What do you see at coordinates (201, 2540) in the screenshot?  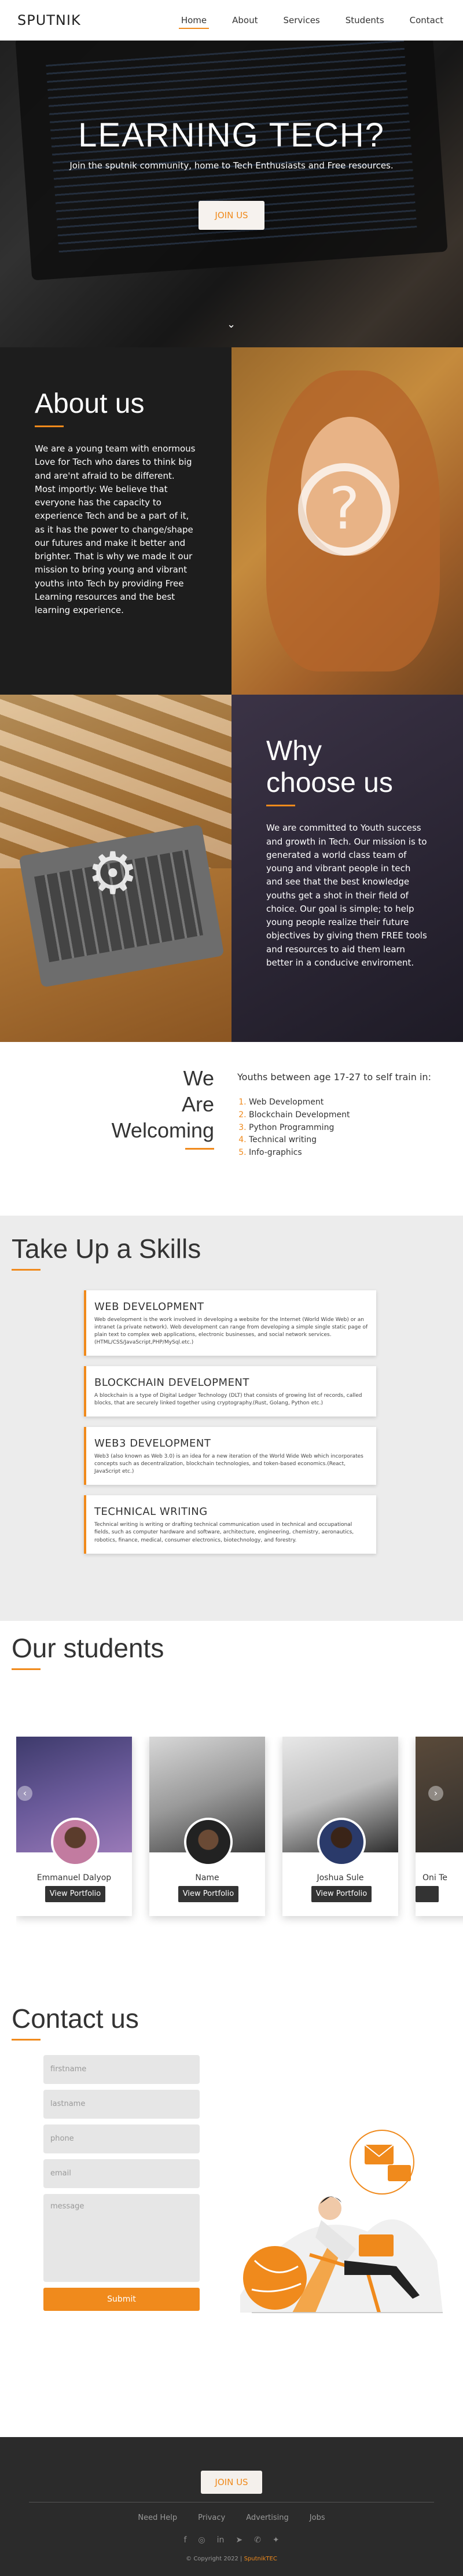 I see `instagram-icon: ◎` at bounding box center [201, 2540].